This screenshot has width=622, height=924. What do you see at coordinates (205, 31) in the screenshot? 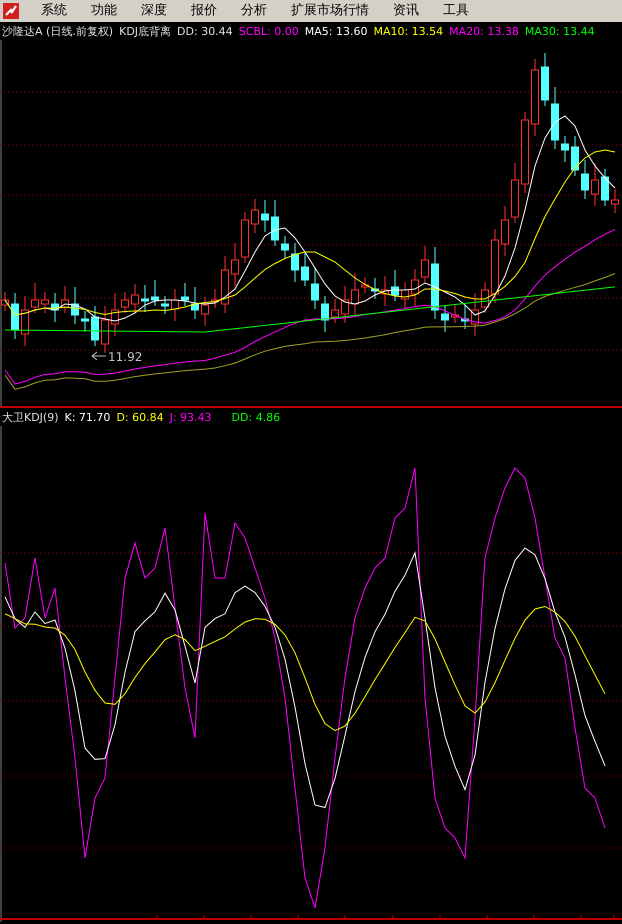
I see `legend-text: DD: 30.44` at bounding box center [205, 31].